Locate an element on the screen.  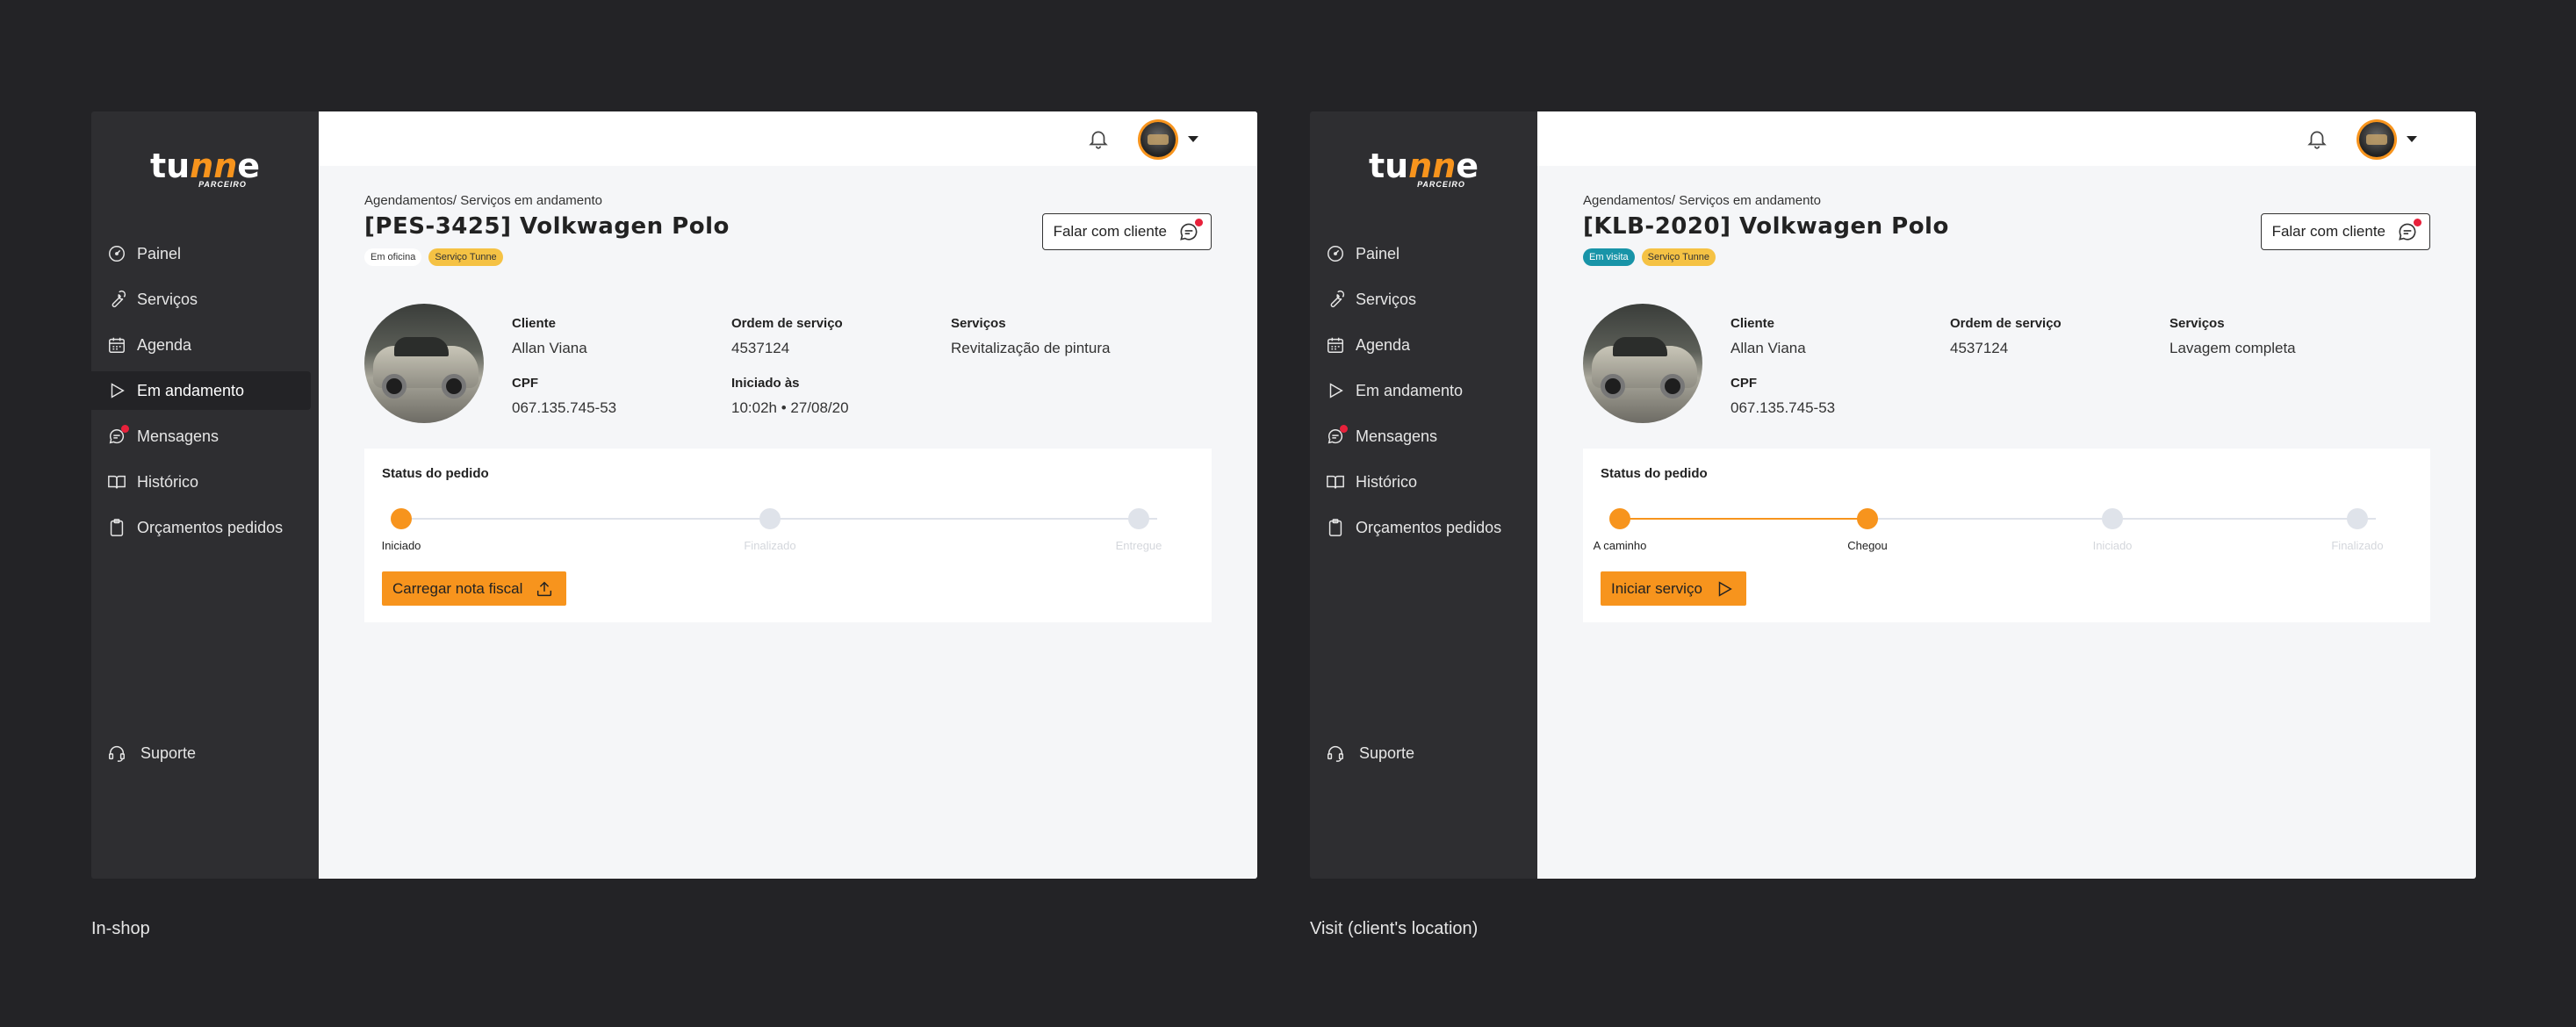
start-service-label: Iniciar serviço is located at coordinates (1656, 588).